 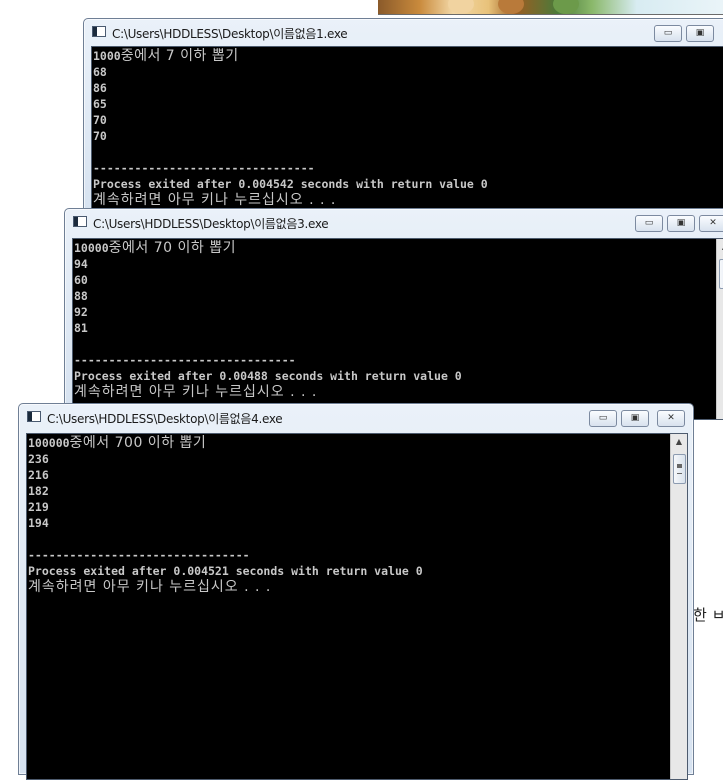 What do you see at coordinates (394, 222) in the screenshot?
I see `window-2-titlebar: C:\Users\HDDLESS\Desktop\이름없음3.exe ▭ ▣ ✕` at bounding box center [394, 222].